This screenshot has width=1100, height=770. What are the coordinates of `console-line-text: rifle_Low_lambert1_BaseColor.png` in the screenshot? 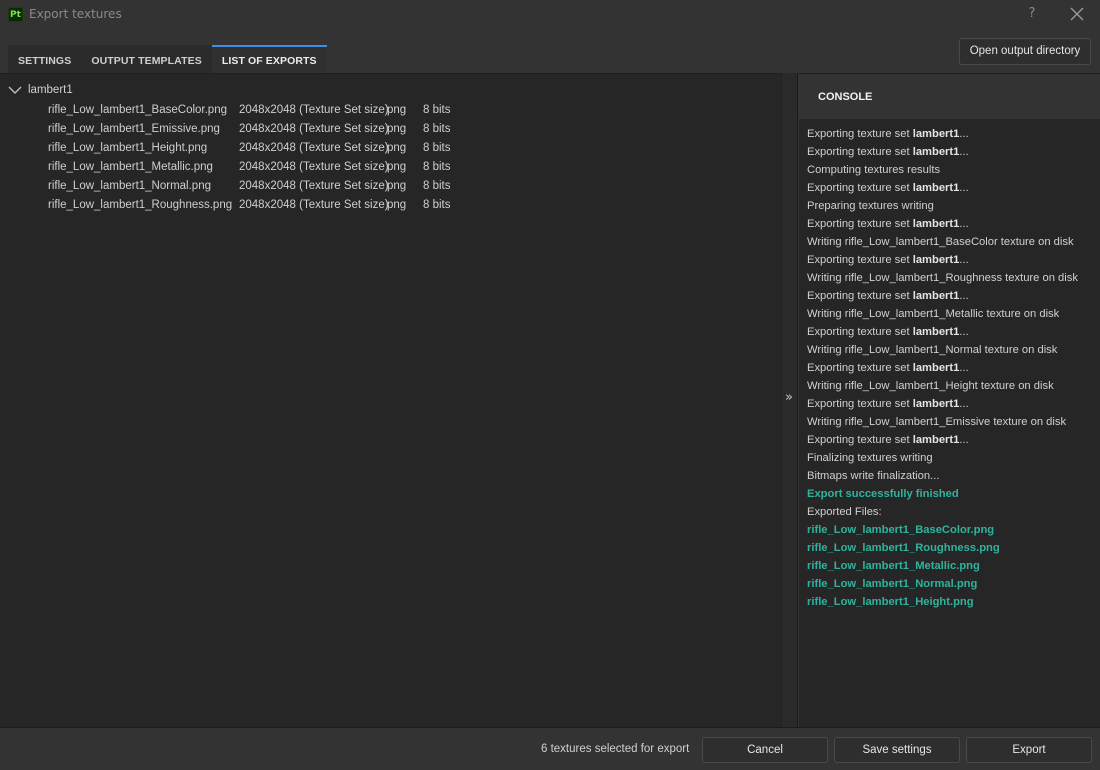 It's located at (901, 530).